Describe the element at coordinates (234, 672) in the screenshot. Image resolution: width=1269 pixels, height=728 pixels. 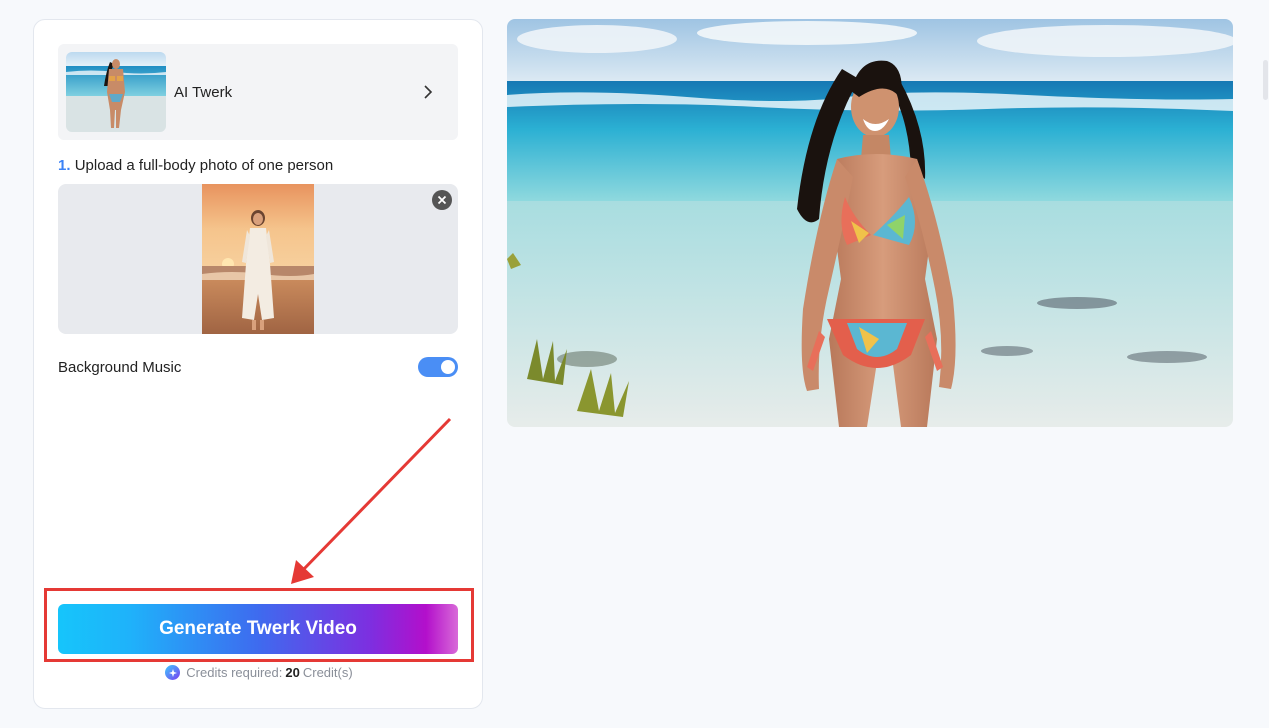
I see `credits-prefix: Credits required:` at that location.